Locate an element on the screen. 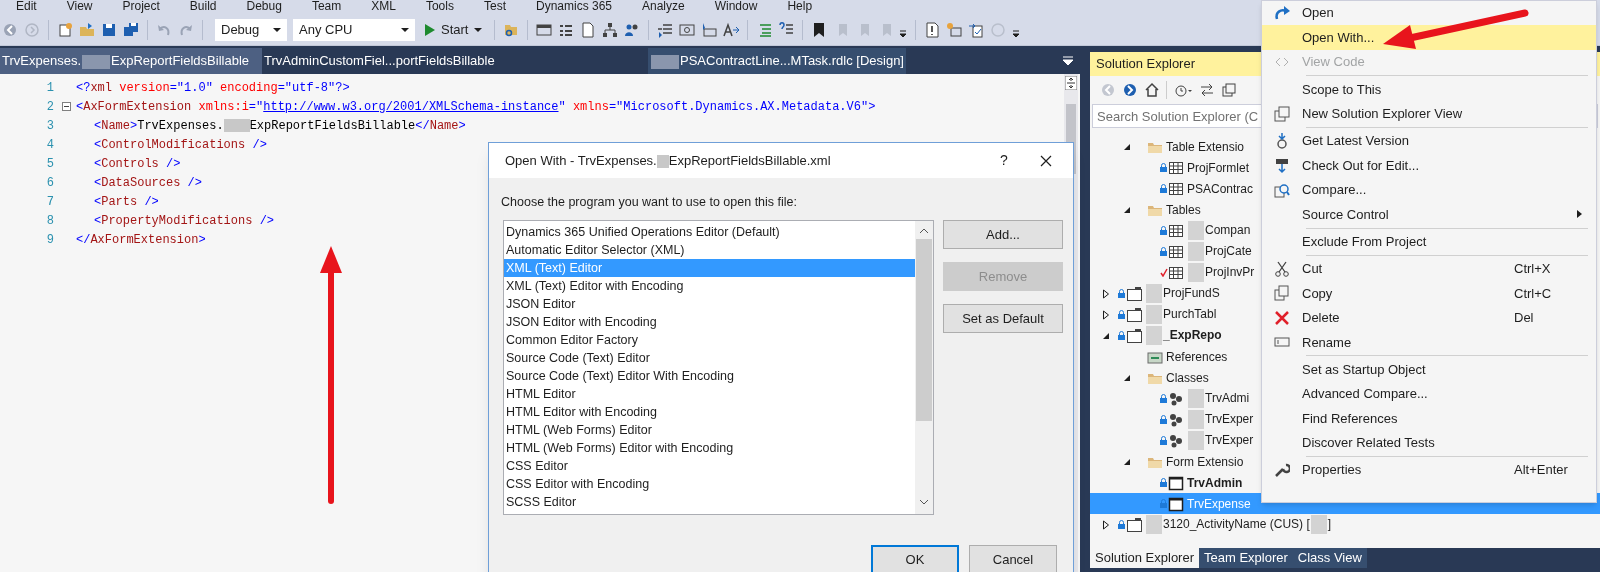 This screenshot has height=572, width=1600. line-number: 7 is located at coordinates (50, 202).